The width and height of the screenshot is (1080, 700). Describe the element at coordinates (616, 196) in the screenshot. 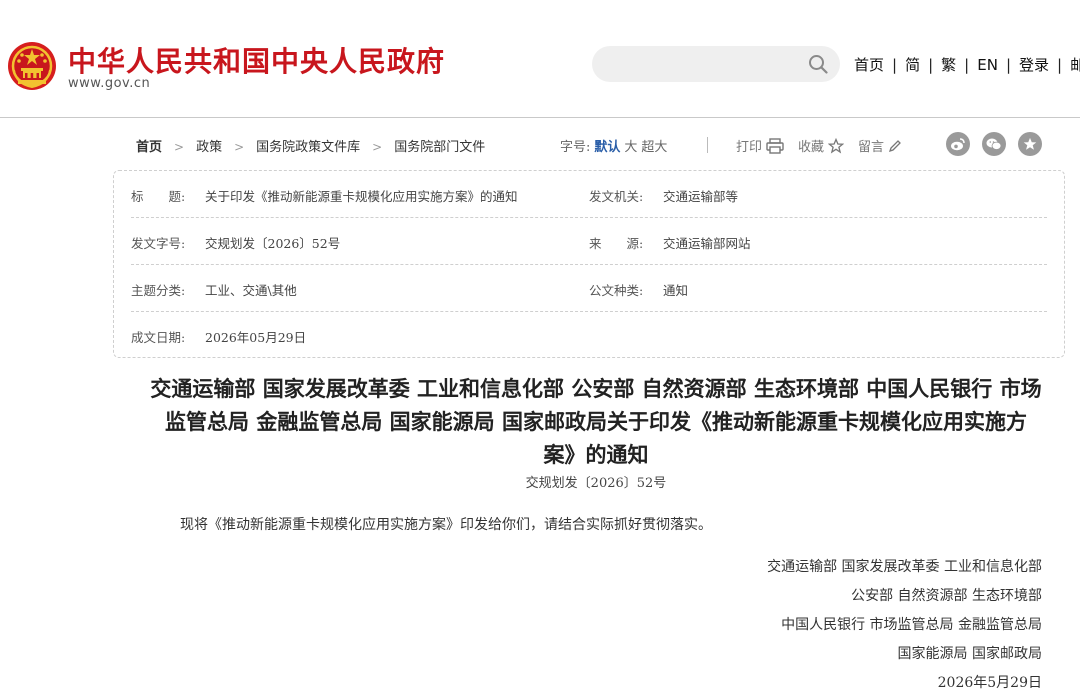

I see `meta-label: 发文机关:` at that location.